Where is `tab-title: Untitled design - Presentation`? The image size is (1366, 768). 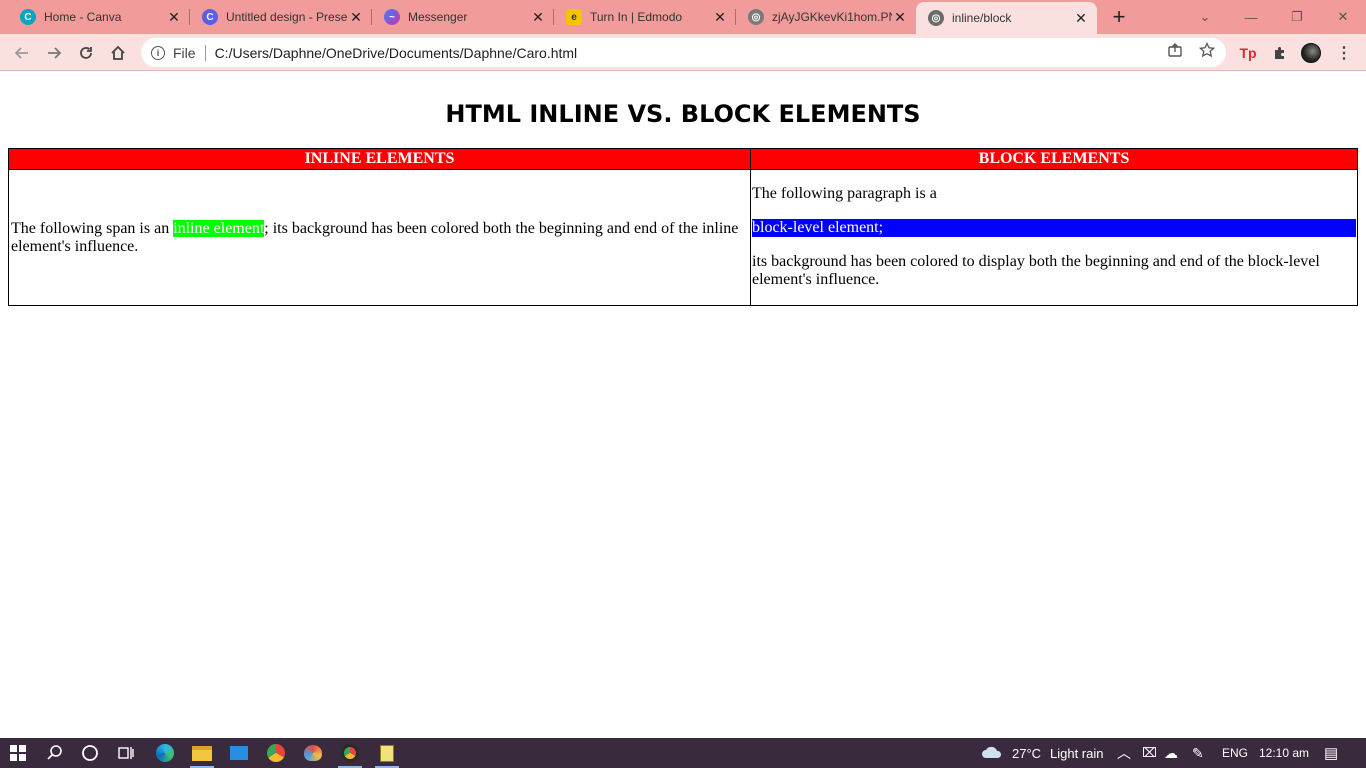 tab-title: Untitled design - Presentation is located at coordinates (287, 17).